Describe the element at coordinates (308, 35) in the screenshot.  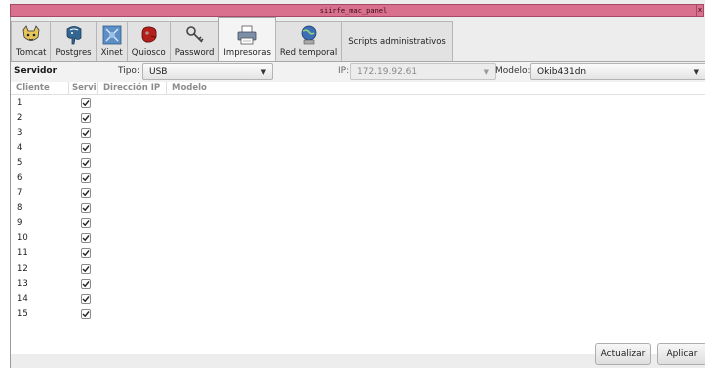
I see `network-globe-icon` at that location.